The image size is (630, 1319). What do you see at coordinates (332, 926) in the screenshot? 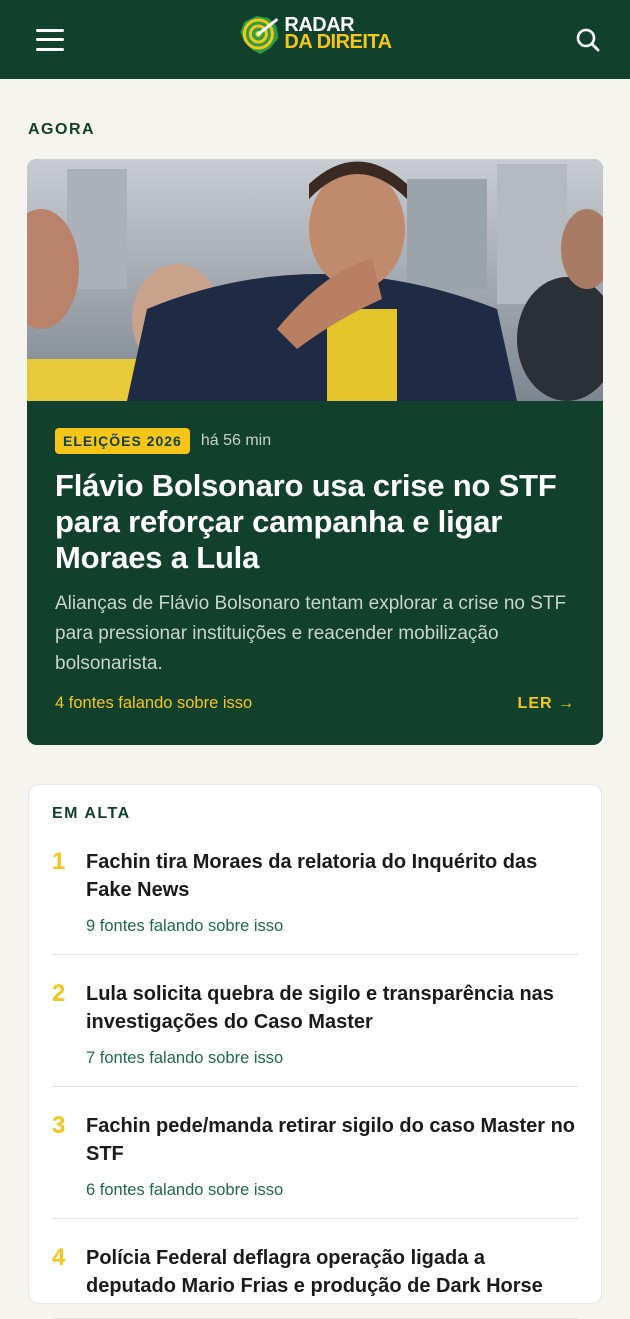
I see `trending-sources: 9 fontes falando sobre isso` at bounding box center [332, 926].